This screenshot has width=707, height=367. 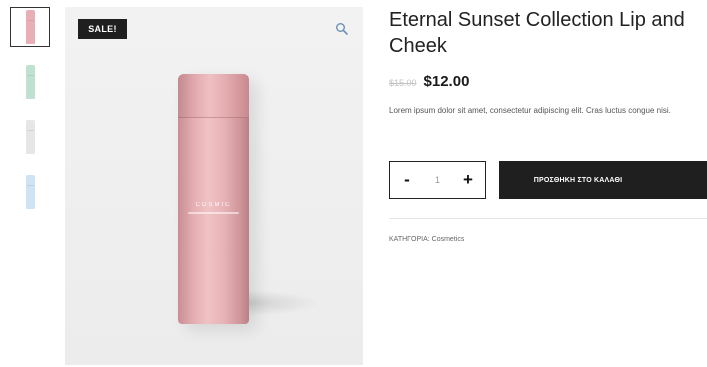 I want to click on add-to-cart-label: ΠΡΟΣΘΗΚΗ ΣΤΟ ΚΑΛΑΘΙ, so click(x=578, y=180).